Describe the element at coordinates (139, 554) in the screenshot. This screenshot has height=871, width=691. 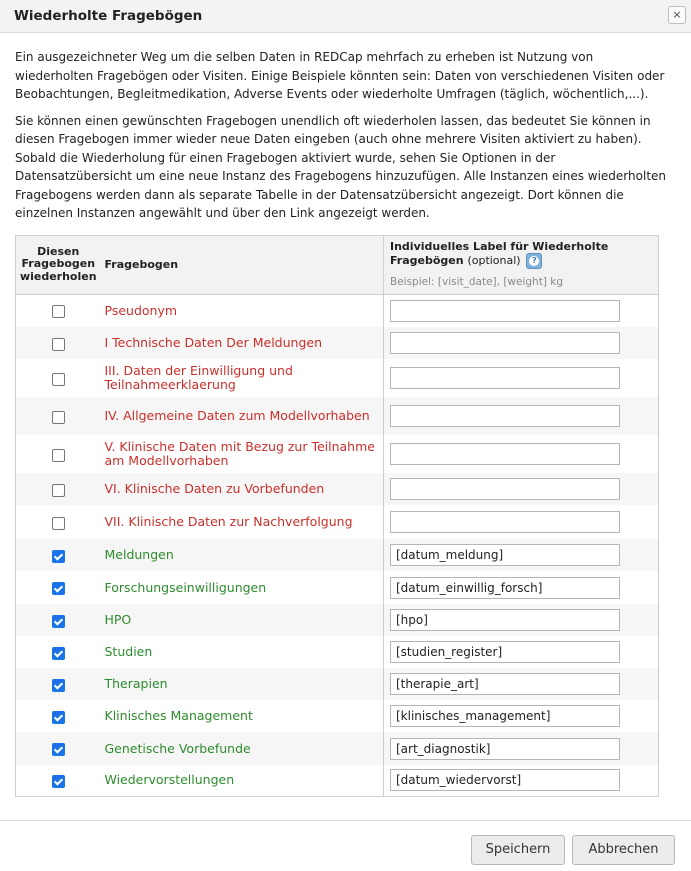
I see `form-name: Meldungen` at that location.